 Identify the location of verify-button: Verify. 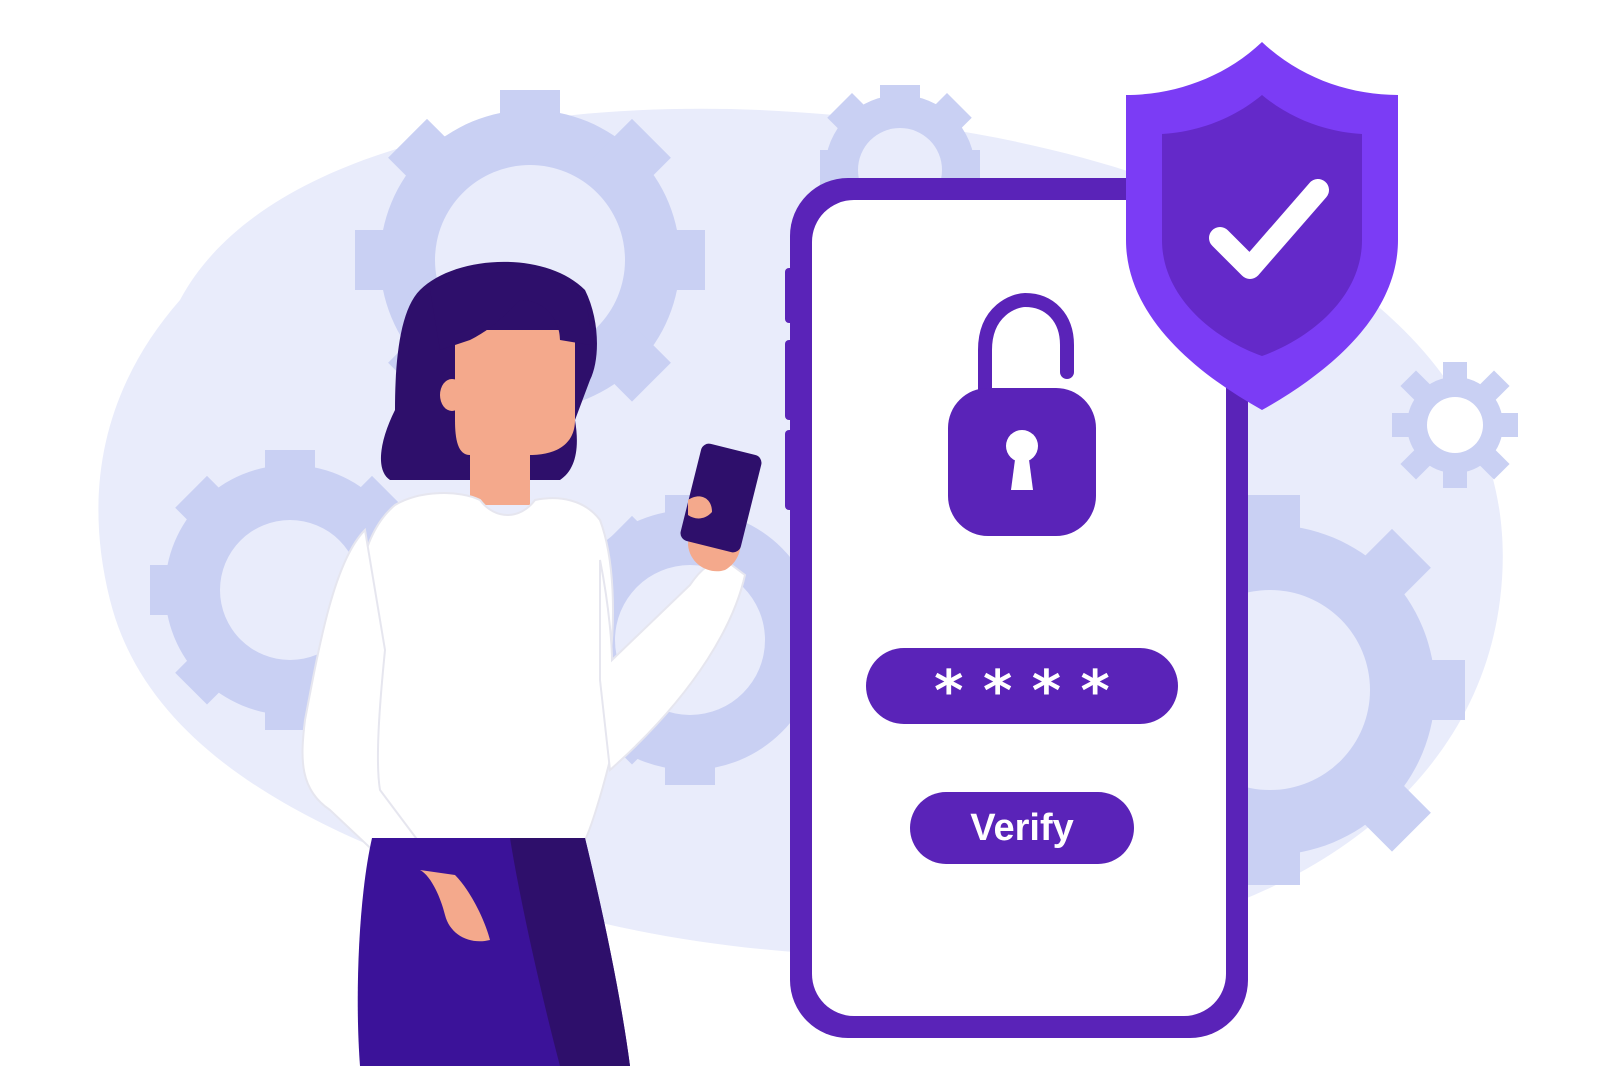
(1022, 828).